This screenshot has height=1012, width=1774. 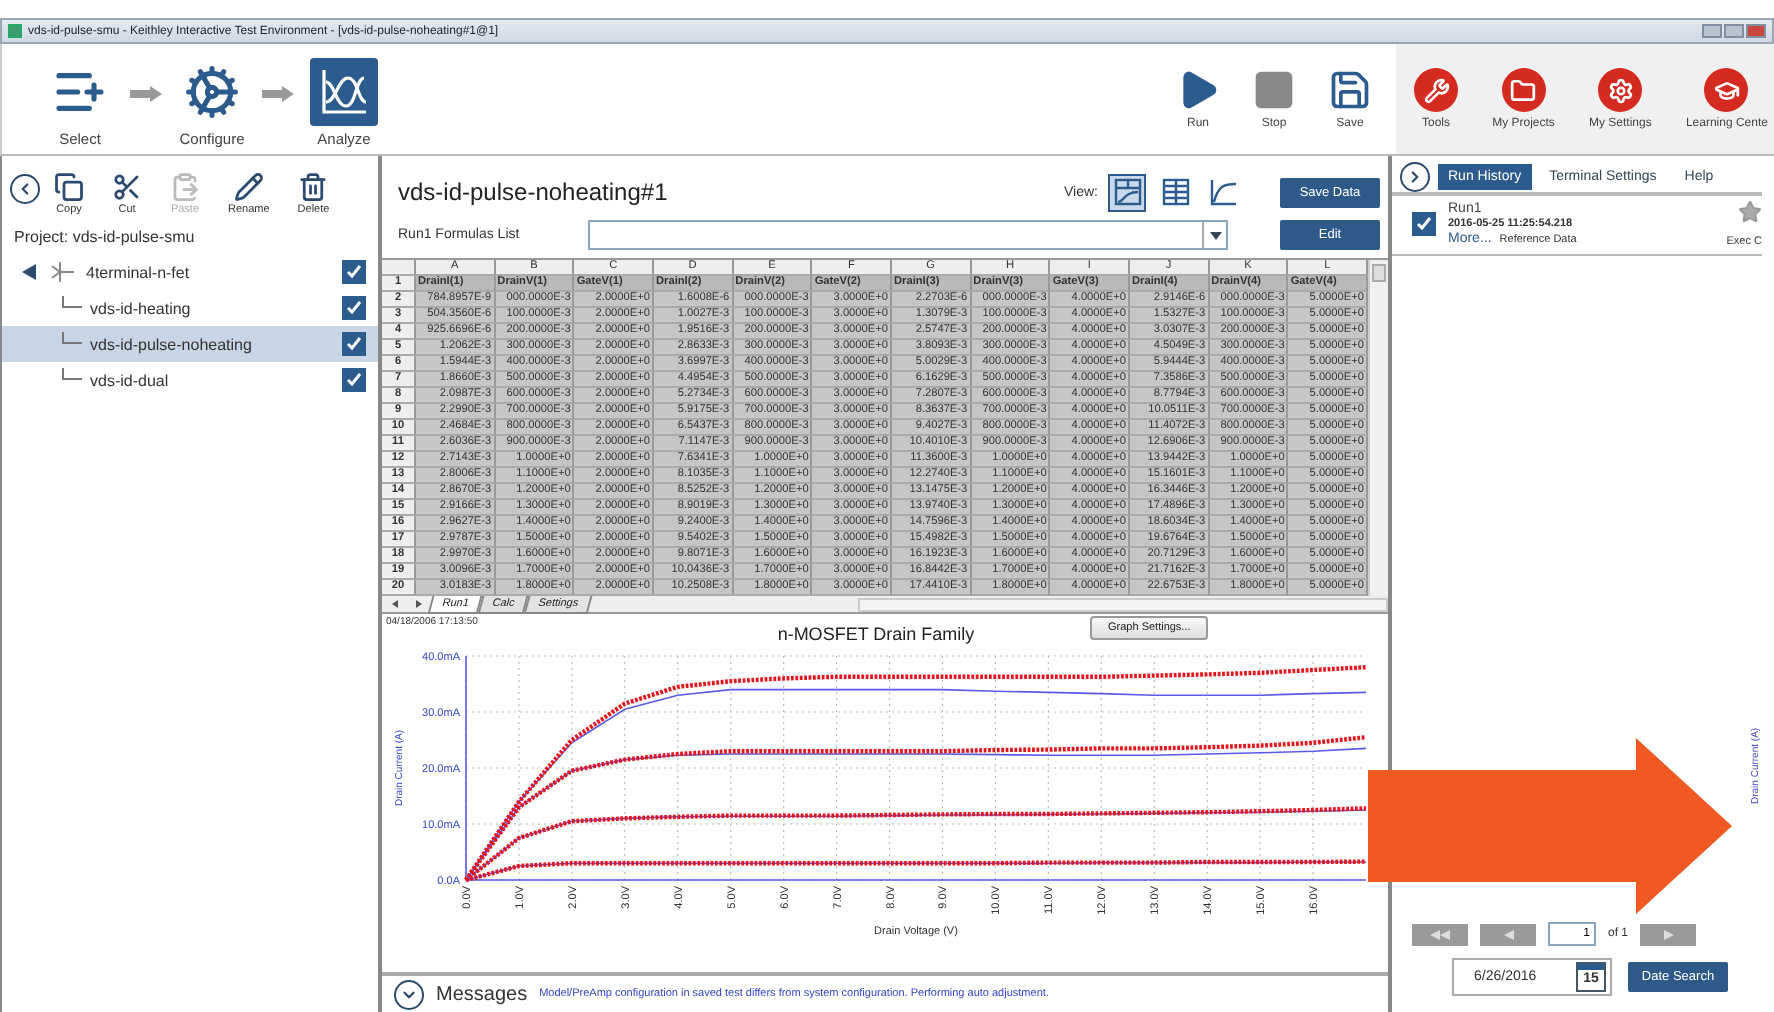 I want to click on workflow-step, so click(x=344, y=92).